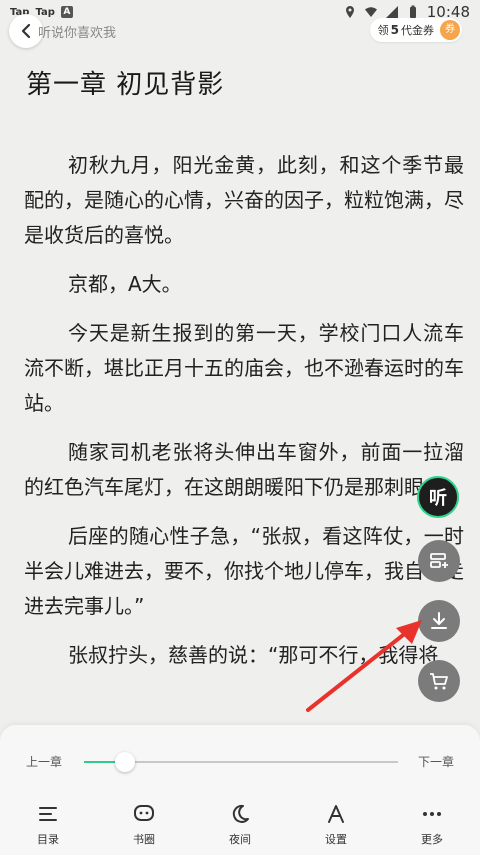  Describe the element at coordinates (45, 12) in the screenshot. I see `status-app-label: Tap` at that location.